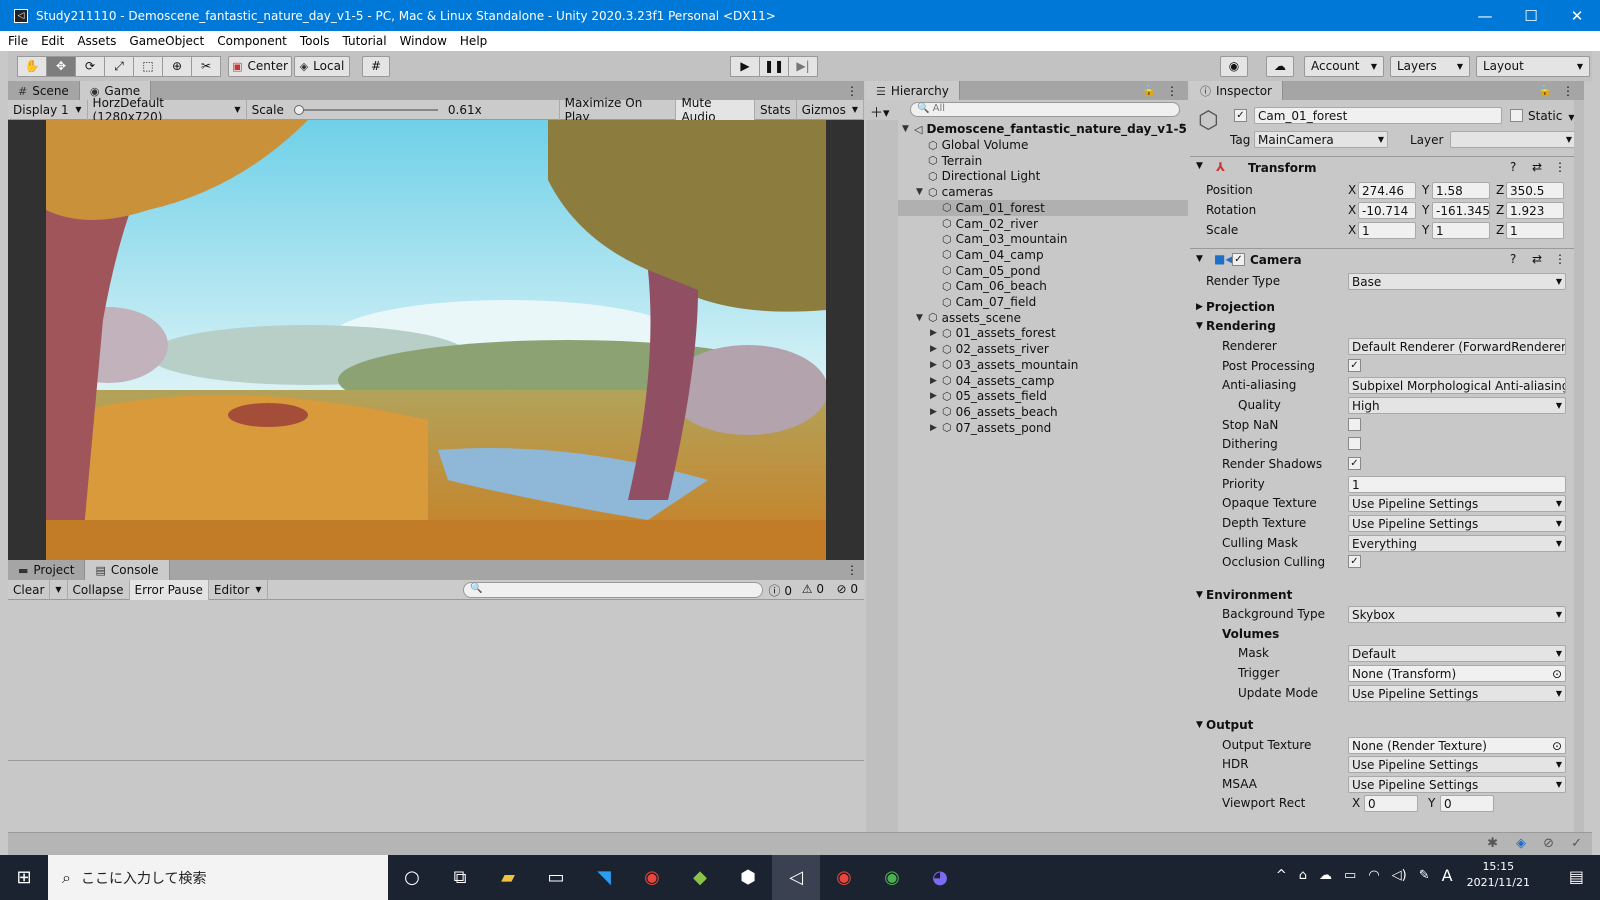 The height and width of the screenshot is (900, 1600). I want to click on move-tool-icon: ✥, so click(61, 66).